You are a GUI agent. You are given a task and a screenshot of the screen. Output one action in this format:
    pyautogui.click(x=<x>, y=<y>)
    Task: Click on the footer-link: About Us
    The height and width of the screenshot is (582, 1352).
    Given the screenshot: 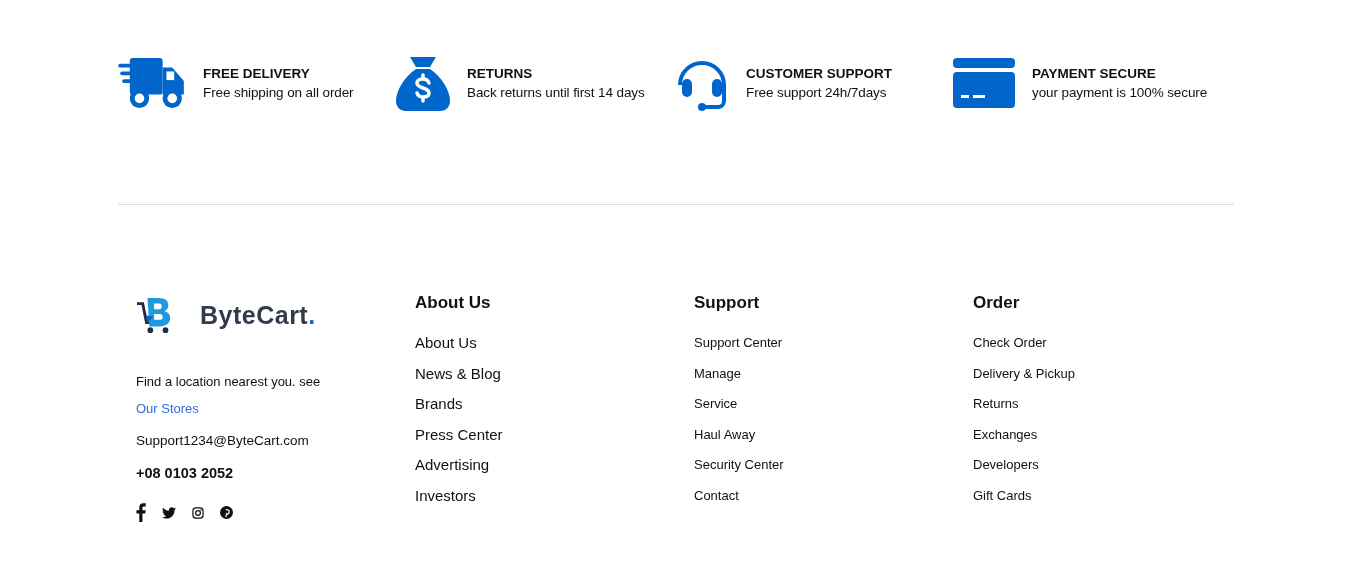 What is the action you would take?
    pyautogui.click(x=446, y=343)
    